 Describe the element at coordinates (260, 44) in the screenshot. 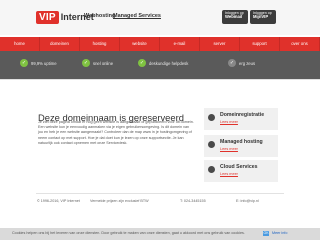

I see `nav-item-support: support` at that location.